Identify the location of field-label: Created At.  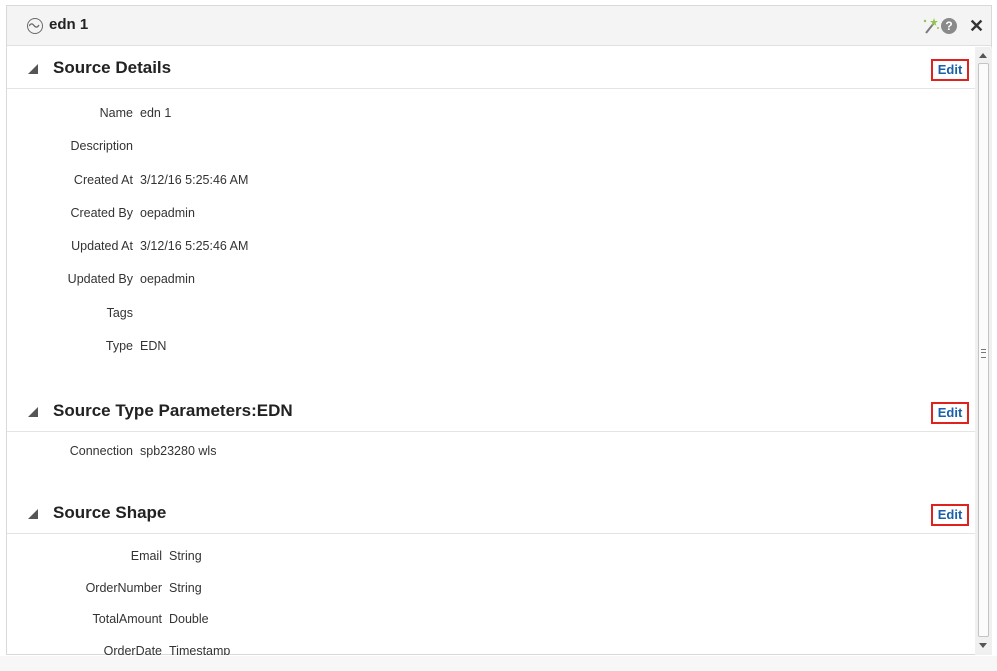
(103, 180).